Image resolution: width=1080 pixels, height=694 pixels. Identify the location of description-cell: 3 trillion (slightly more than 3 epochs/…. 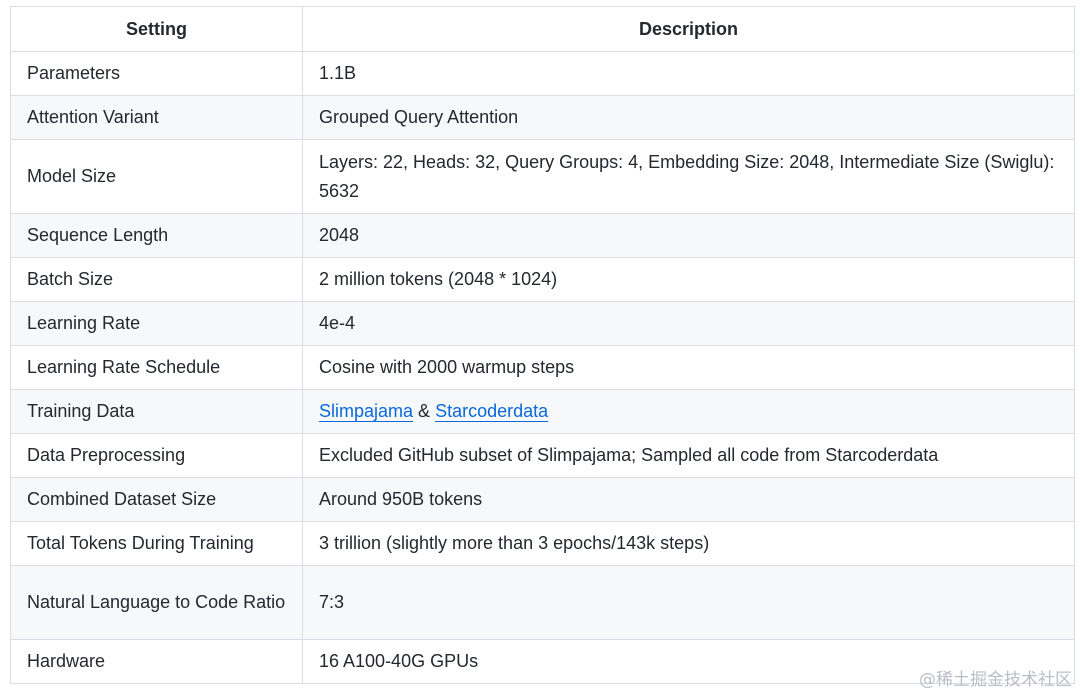
(688, 543).